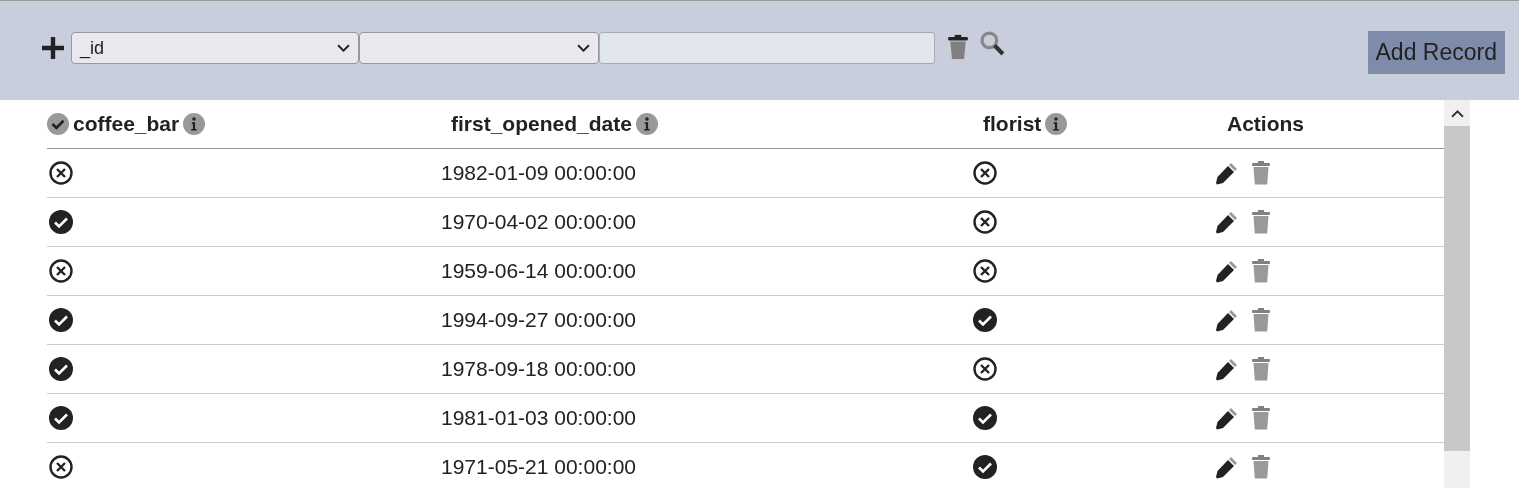  What do you see at coordinates (126, 124) in the screenshot?
I see `column-header: coffee_bar` at bounding box center [126, 124].